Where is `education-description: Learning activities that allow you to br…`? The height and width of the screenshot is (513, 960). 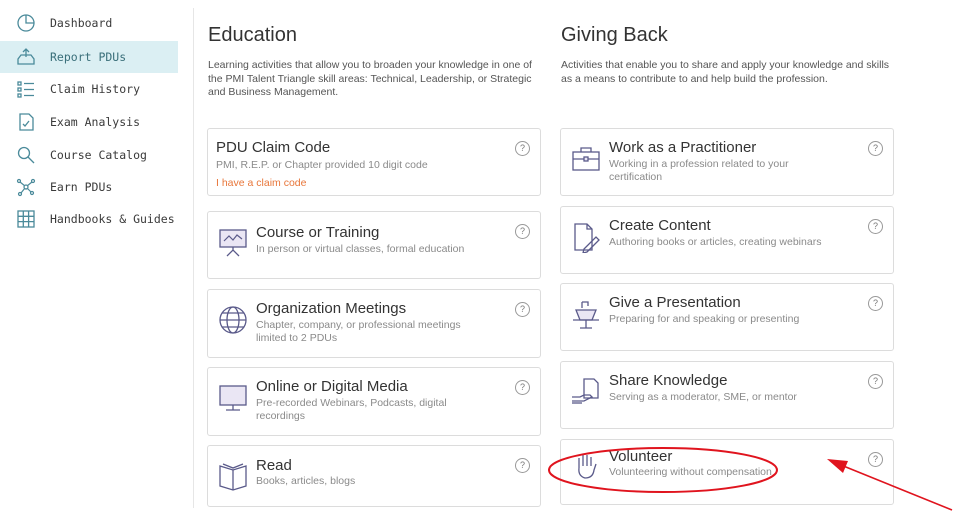 education-description: Learning activities that allow you to br… is located at coordinates (370, 78).